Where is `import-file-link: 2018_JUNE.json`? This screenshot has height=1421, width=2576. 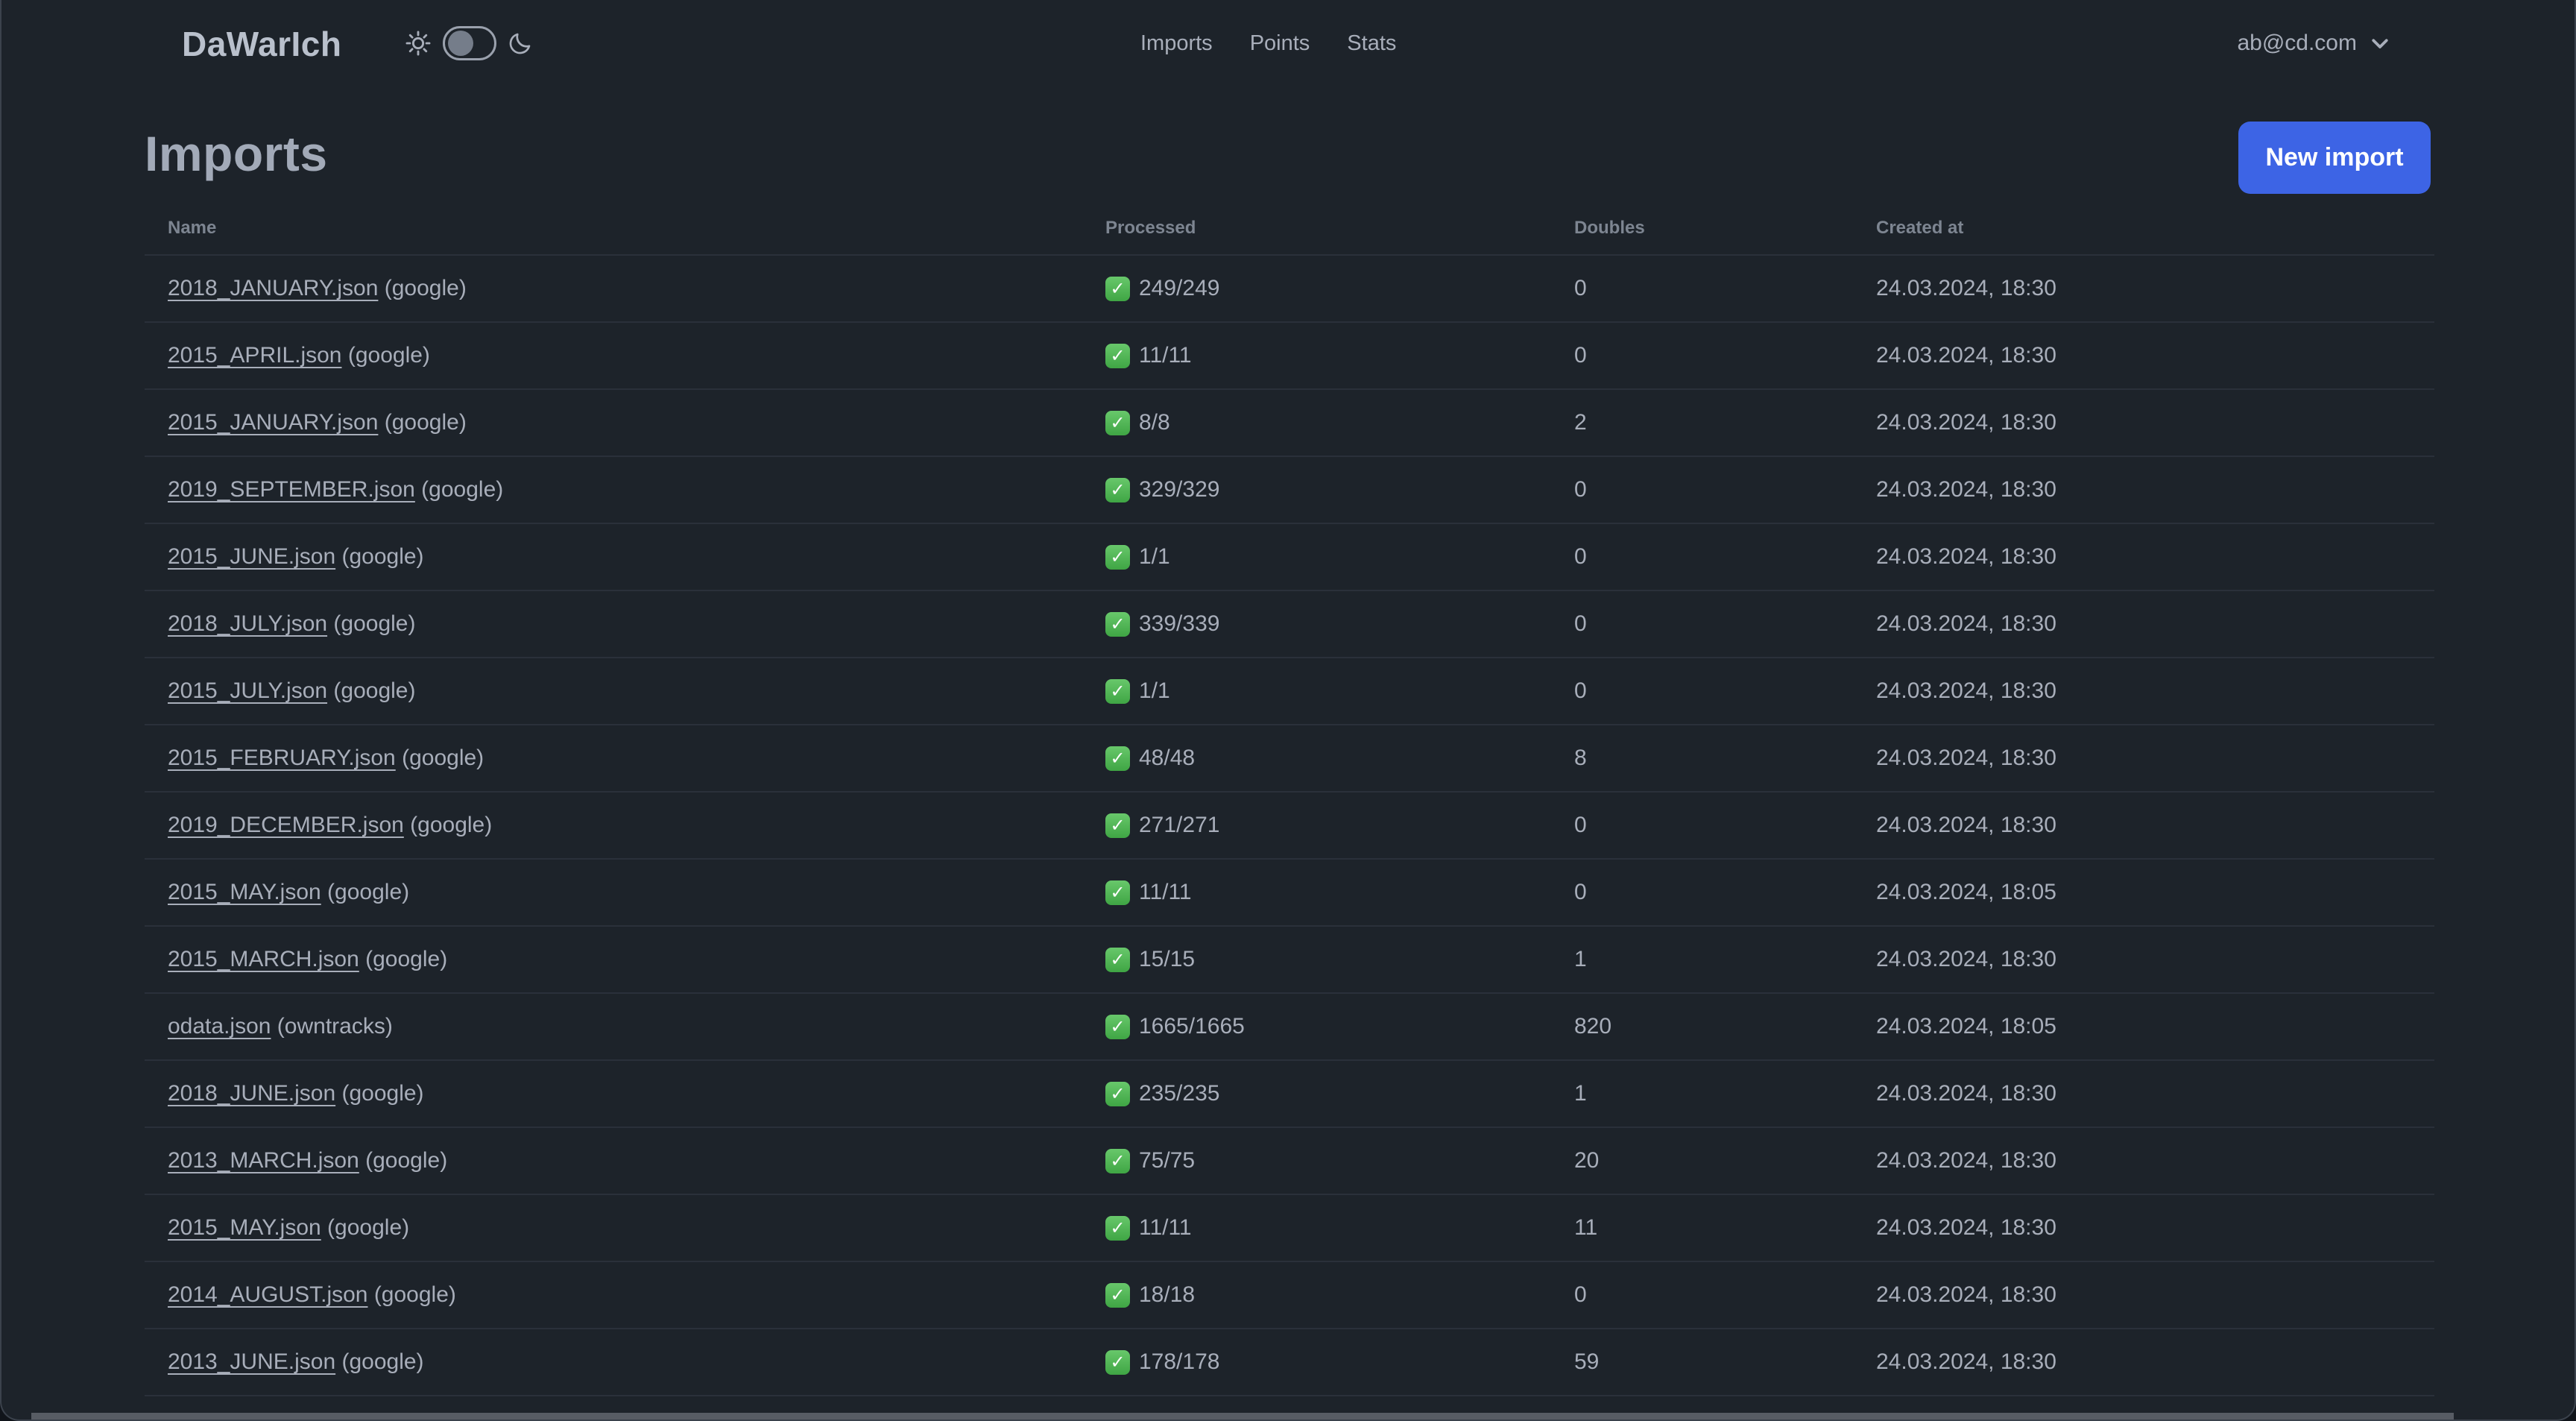 import-file-link: 2018_JUNE.json is located at coordinates (252, 1093).